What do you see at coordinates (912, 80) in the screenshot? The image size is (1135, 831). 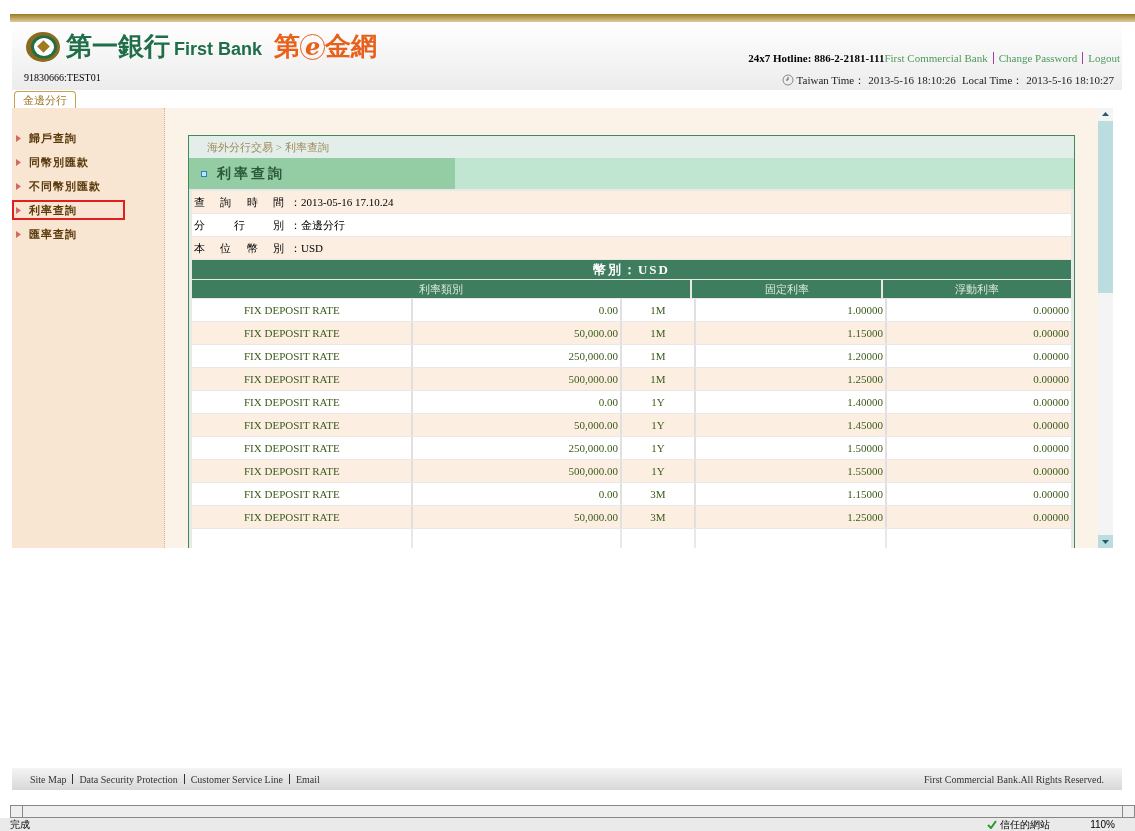 I see `taiwan-time: 2013-5-16 18:10:26` at bounding box center [912, 80].